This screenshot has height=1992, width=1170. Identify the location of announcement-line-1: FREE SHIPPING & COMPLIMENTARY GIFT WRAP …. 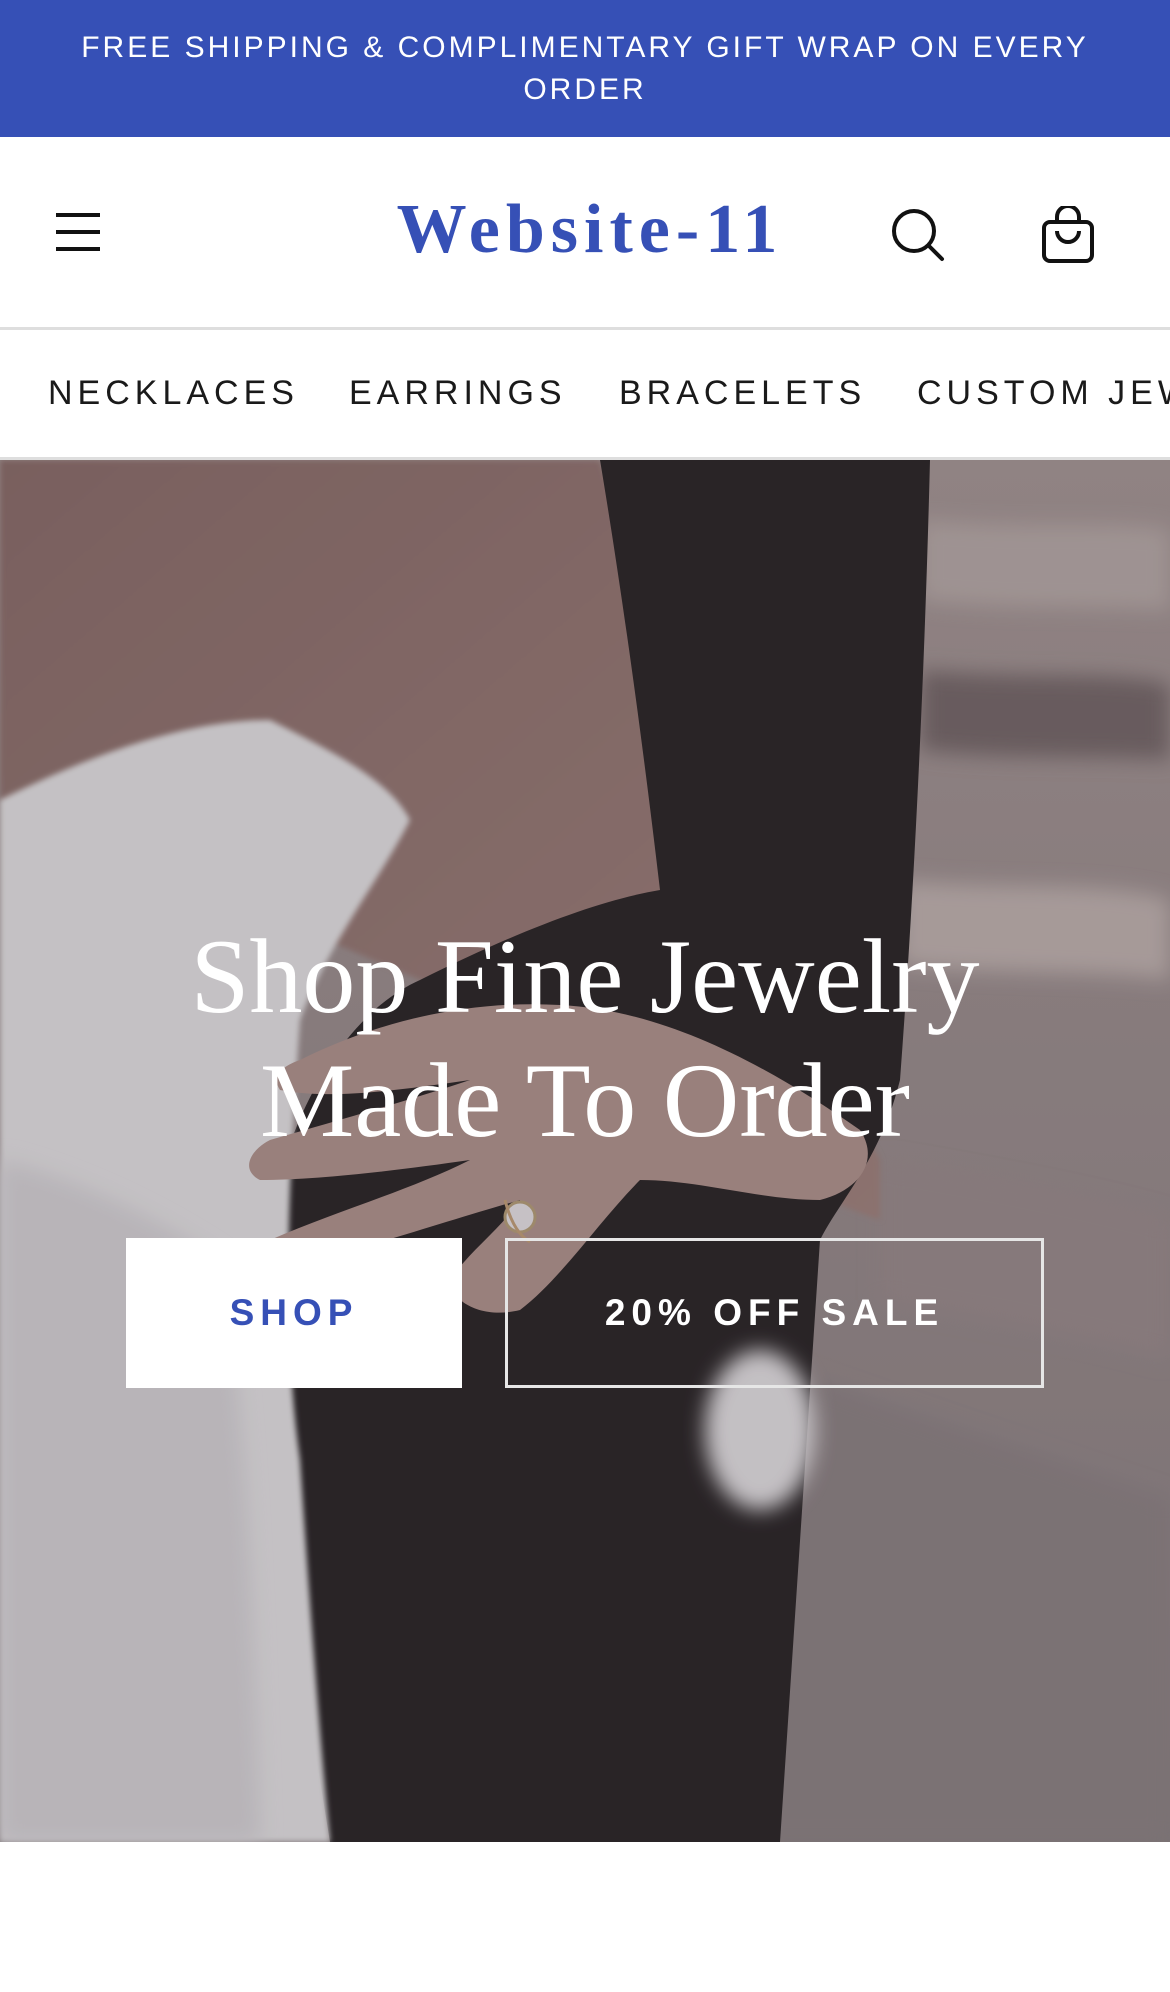
(585, 47).